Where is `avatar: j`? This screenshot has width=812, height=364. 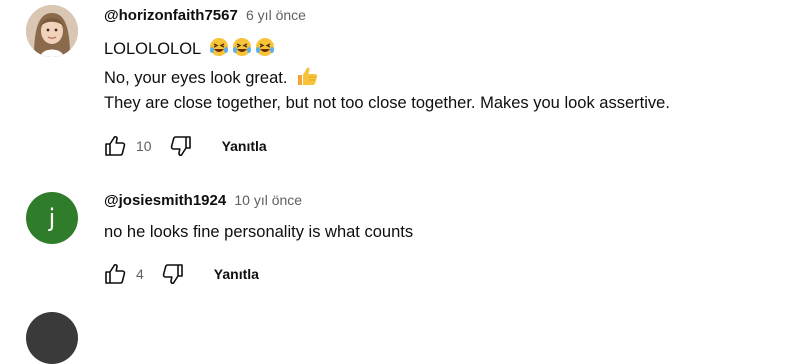
avatar: j is located at coordinates (52, 218).